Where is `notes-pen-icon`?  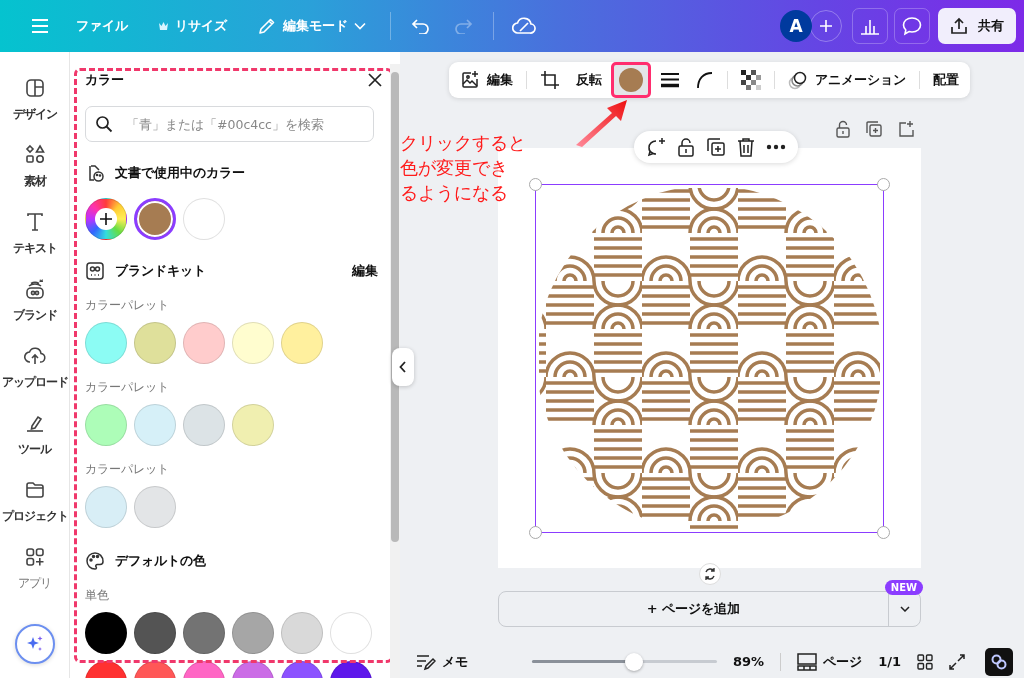
notes-pen-icon is located at coordinates (426, 661).